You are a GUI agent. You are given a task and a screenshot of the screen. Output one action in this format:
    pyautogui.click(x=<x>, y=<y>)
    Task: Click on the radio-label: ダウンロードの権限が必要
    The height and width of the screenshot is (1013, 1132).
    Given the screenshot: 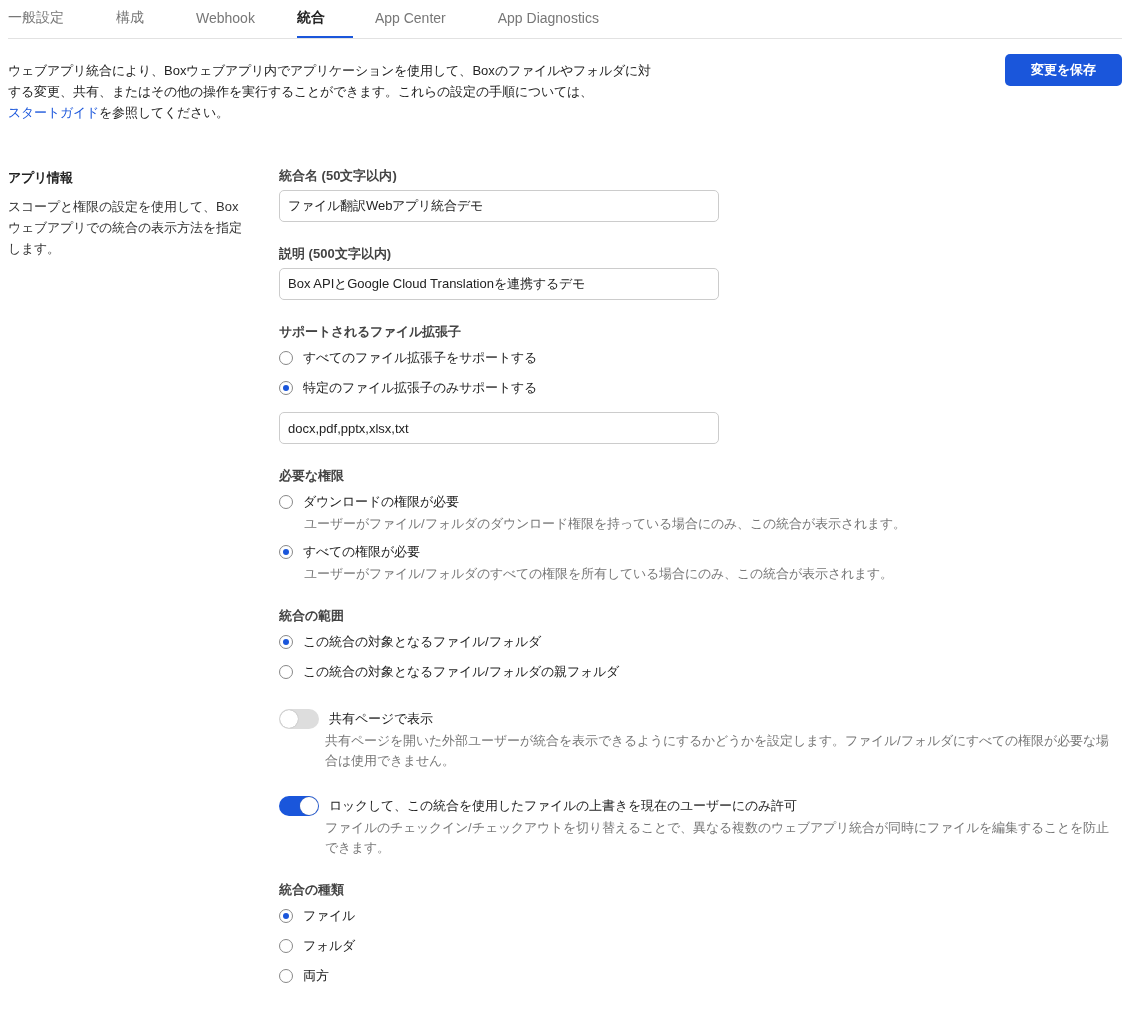 What is the action you would take?
    pyautogui.click(x=381, y=502)
    